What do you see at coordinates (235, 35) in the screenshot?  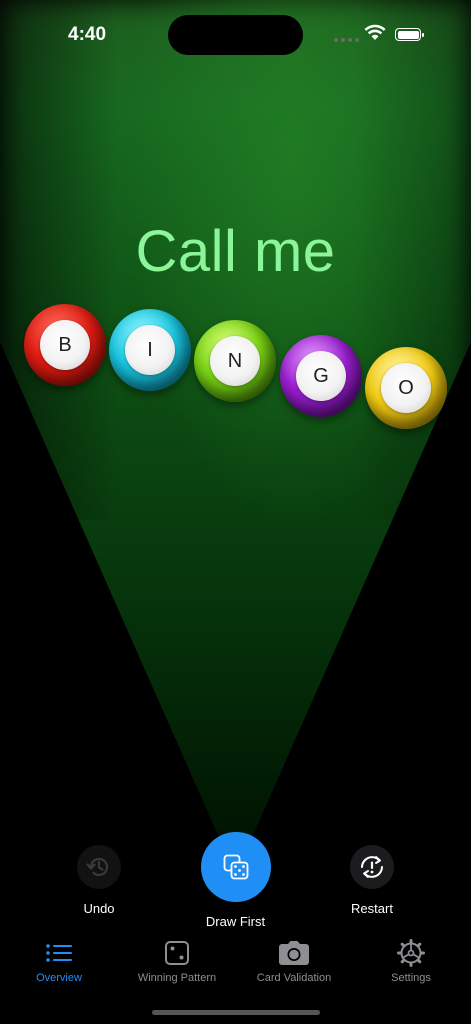 I see `dynamic-island` at bounding box center [235, 35].